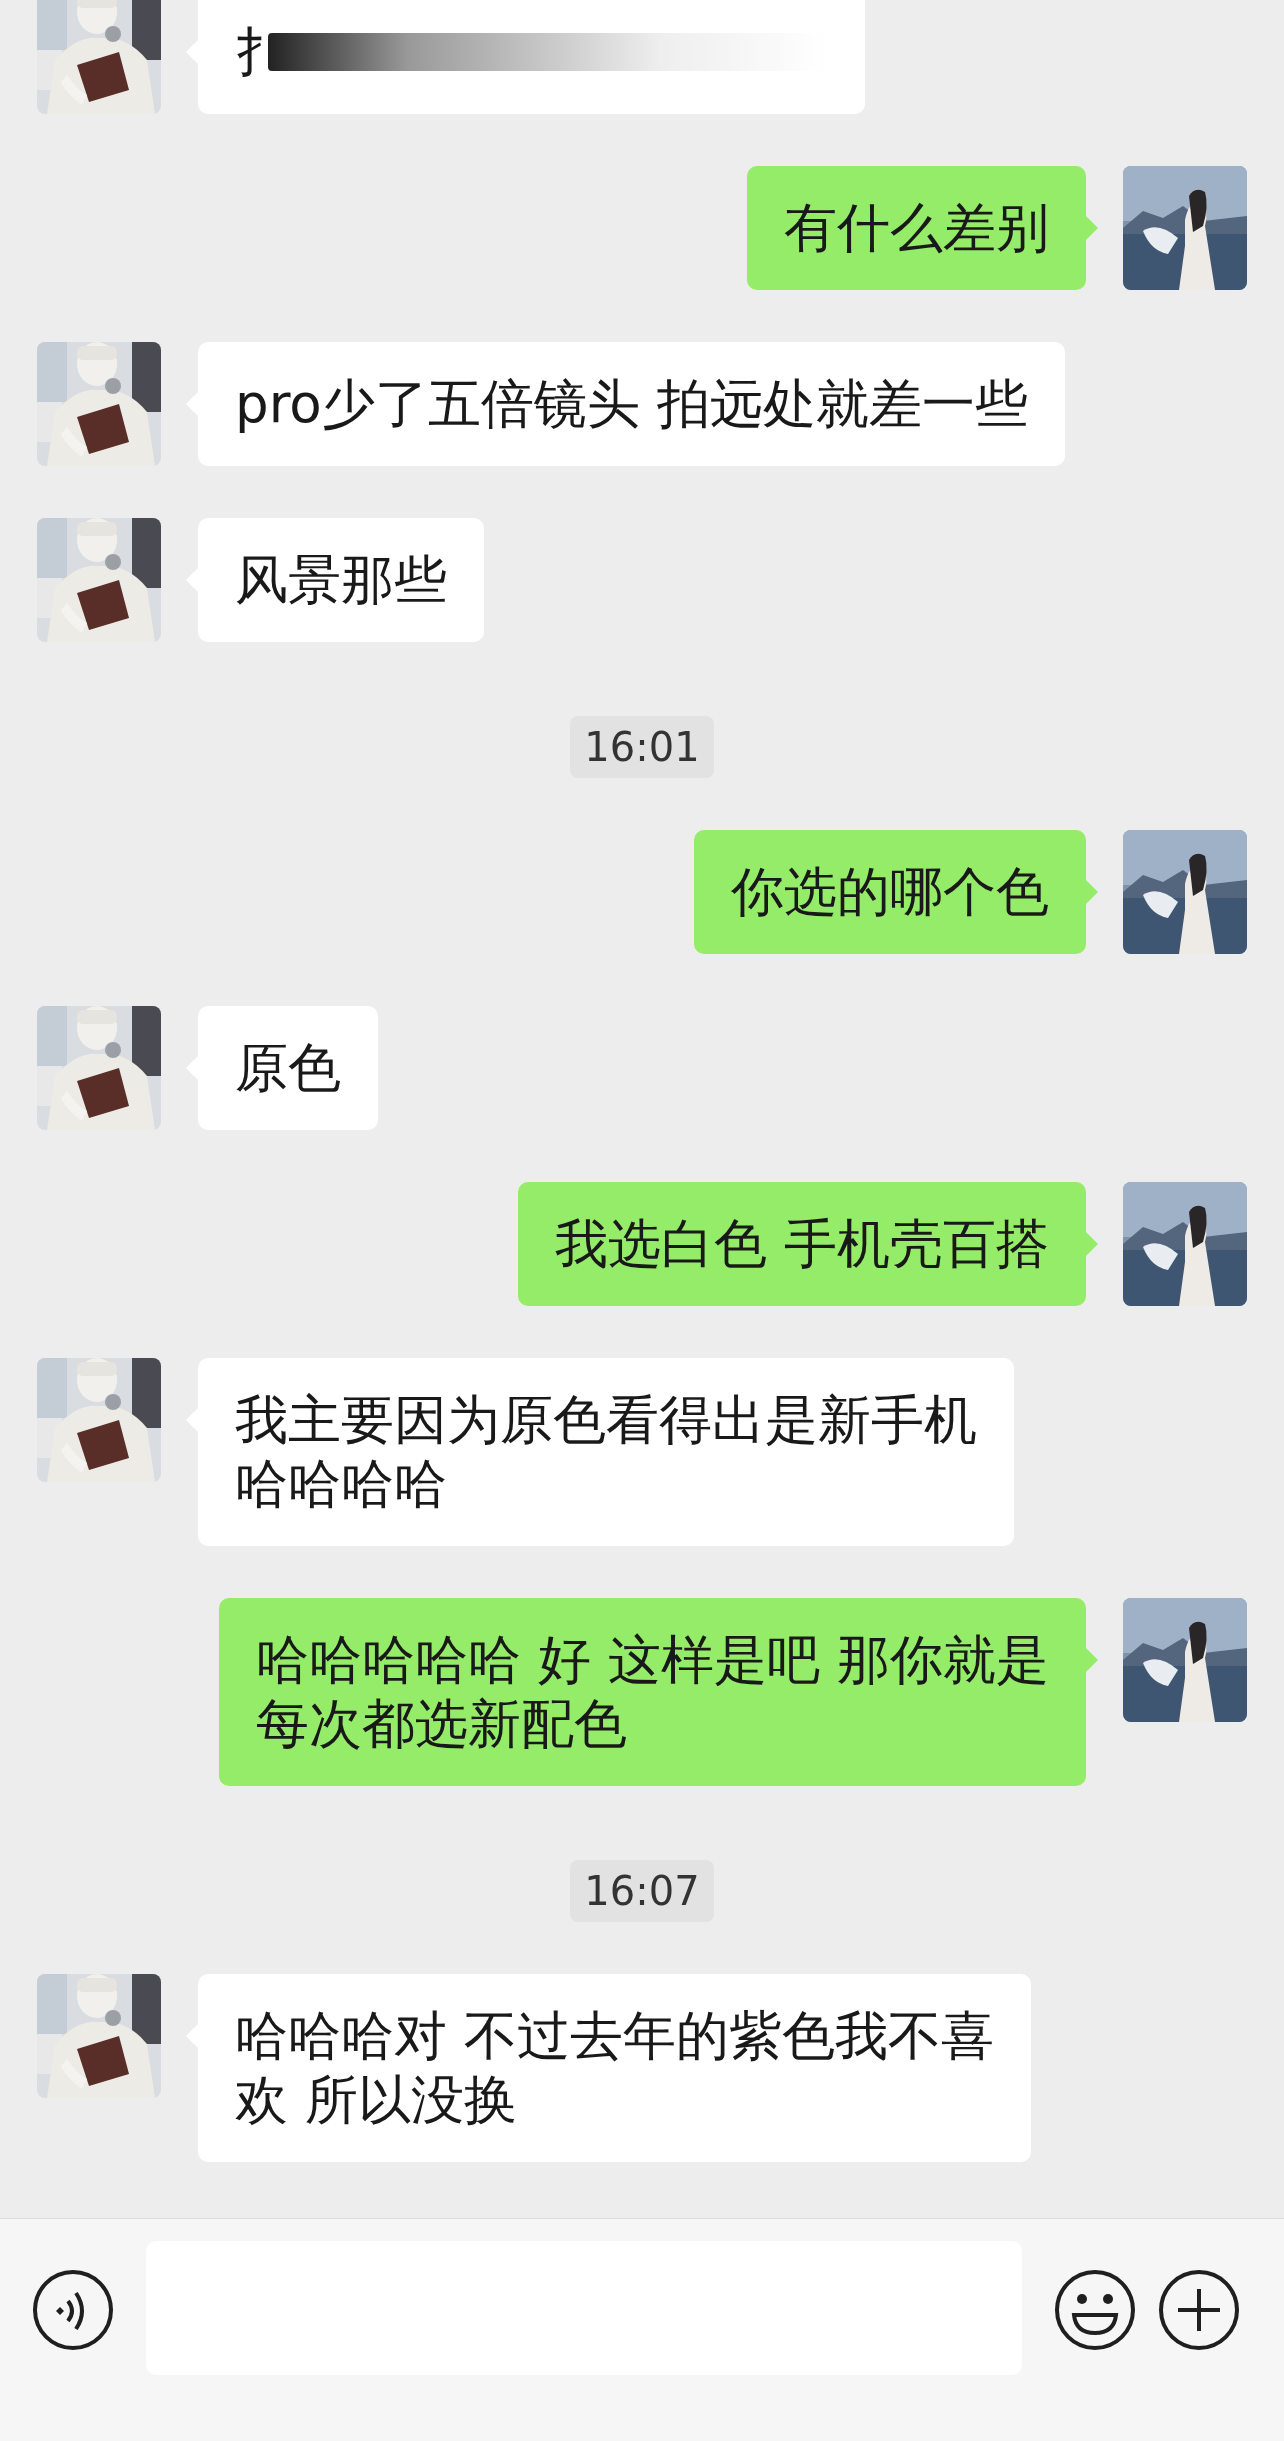 This screenshot has width=1284, height=2441. I want to click on voice-icon, so click(73, 2310).